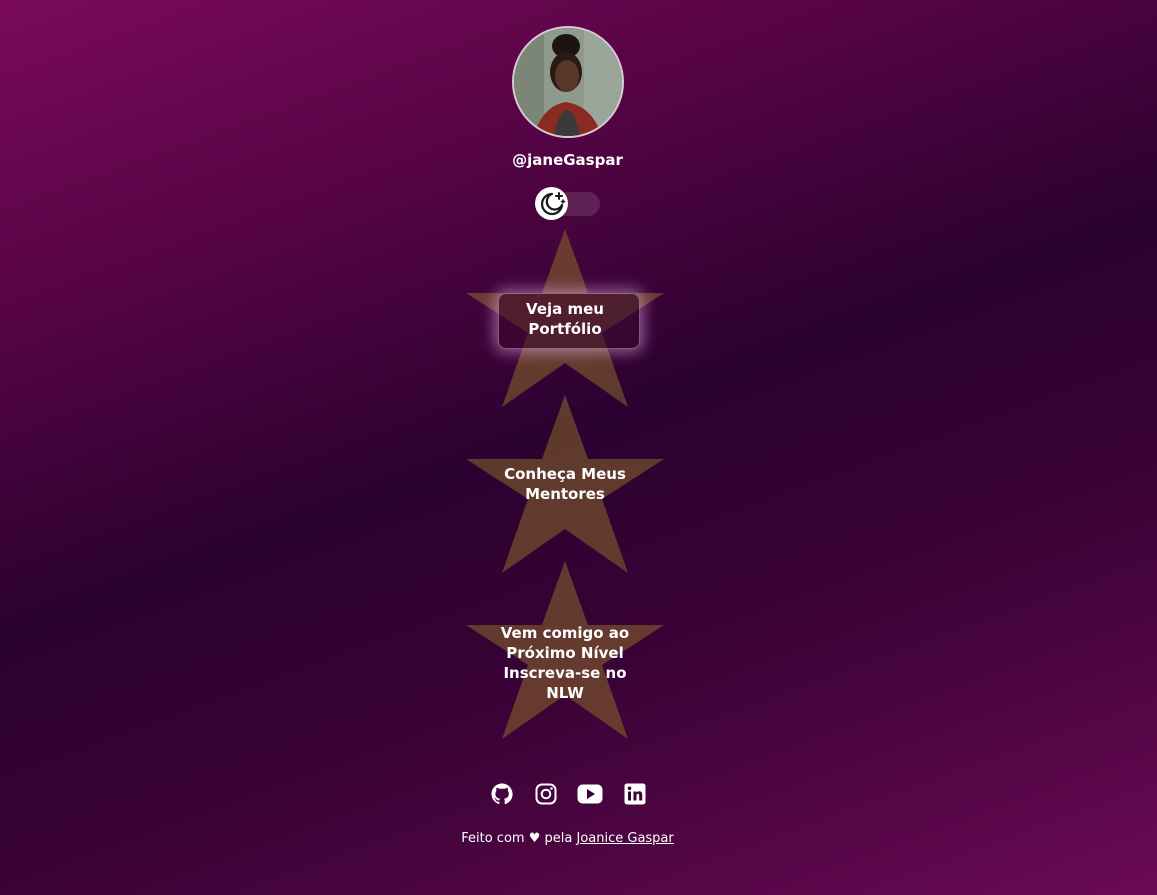 The width and height of the screenshot is (1157, 895). Describe the element at coordinates (565, 653) in the screenshot. I see `link-nlw-label-line2: Próximo Nível` at that location.